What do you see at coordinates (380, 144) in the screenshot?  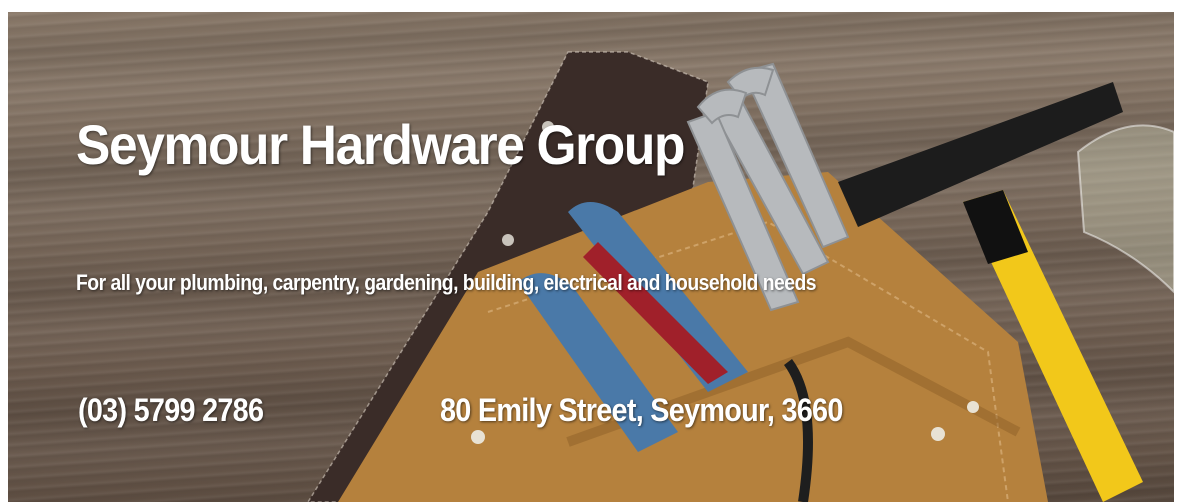 I see `business-name: Seymour Hardware Group` at bounding box center [380, 144].